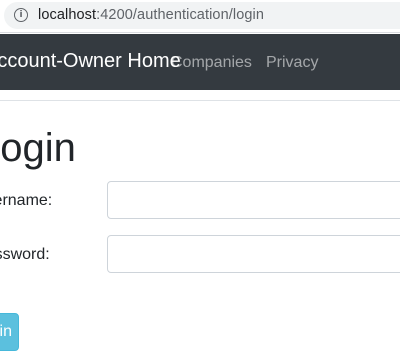 This screenshot has width=400, height=355. Describe the element at coordinates (253, 200) in the screenshot. I see `username-input` at that location.